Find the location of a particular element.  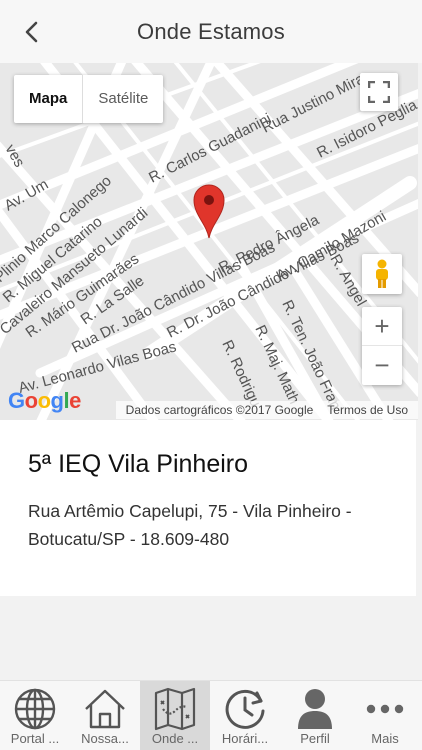

zoom-controls: + − is located at coordinates (382, 346).